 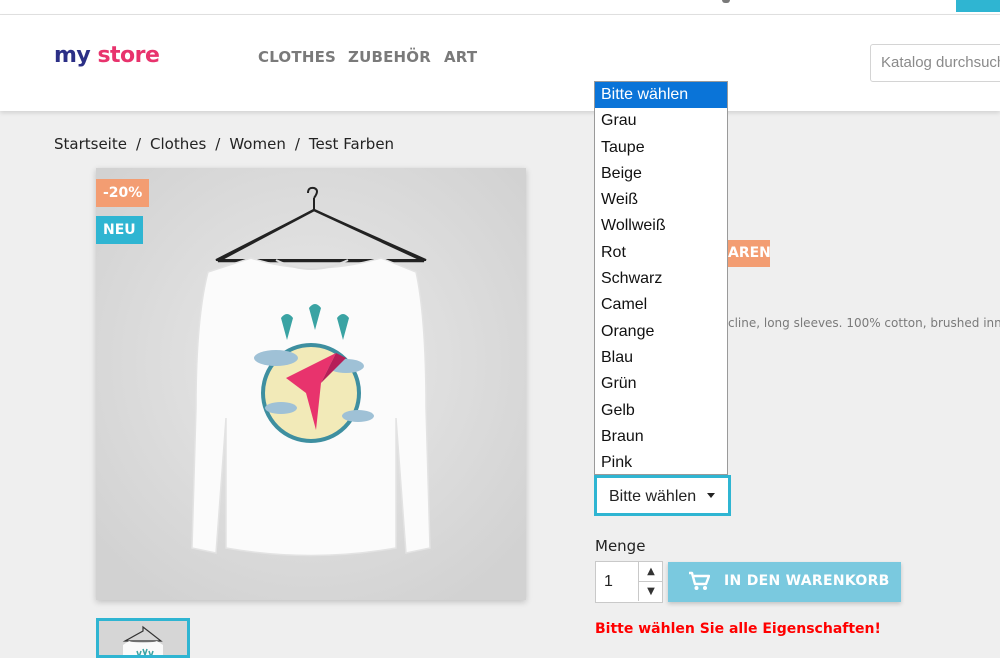 What do you see at coordinates (500, 7) in the screenshot?
I see `top-nav-bar` at bounding box center [500, 7].